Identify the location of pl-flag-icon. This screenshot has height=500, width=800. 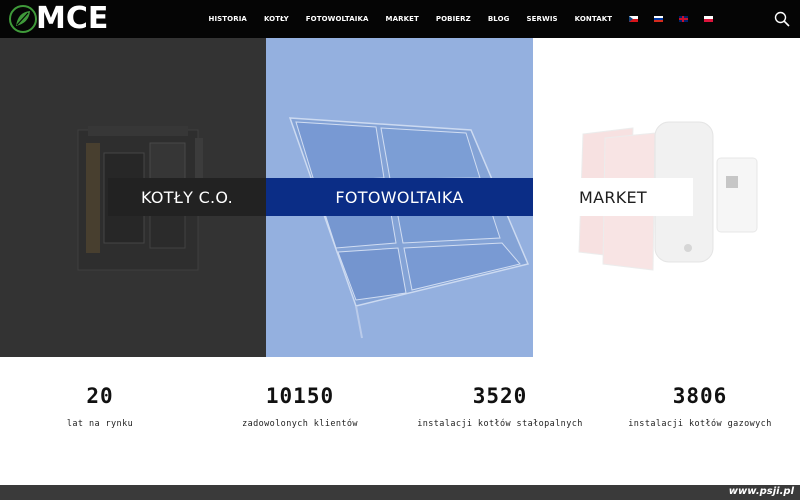
(708, 19).